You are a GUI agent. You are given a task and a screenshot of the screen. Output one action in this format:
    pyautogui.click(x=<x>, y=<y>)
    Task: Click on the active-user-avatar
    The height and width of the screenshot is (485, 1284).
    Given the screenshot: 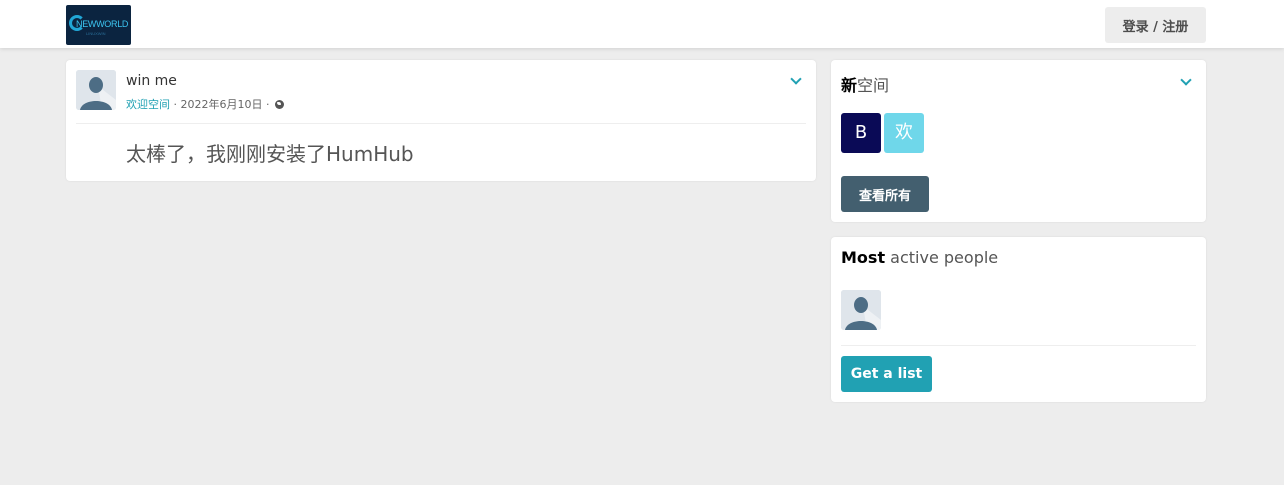 What is the action you would take?
    pyautogui.click(x=861, y=310)
    